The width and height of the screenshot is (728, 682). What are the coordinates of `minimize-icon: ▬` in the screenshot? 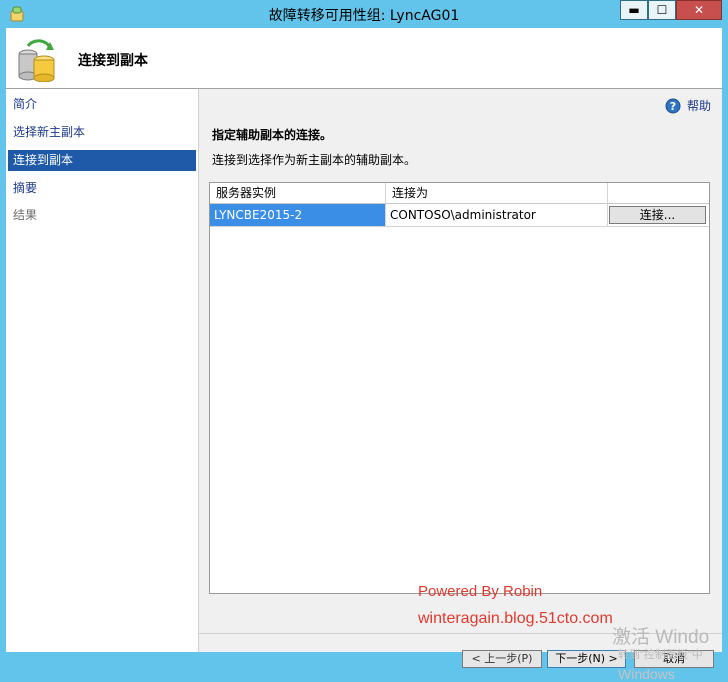 It's located at (634, 10).